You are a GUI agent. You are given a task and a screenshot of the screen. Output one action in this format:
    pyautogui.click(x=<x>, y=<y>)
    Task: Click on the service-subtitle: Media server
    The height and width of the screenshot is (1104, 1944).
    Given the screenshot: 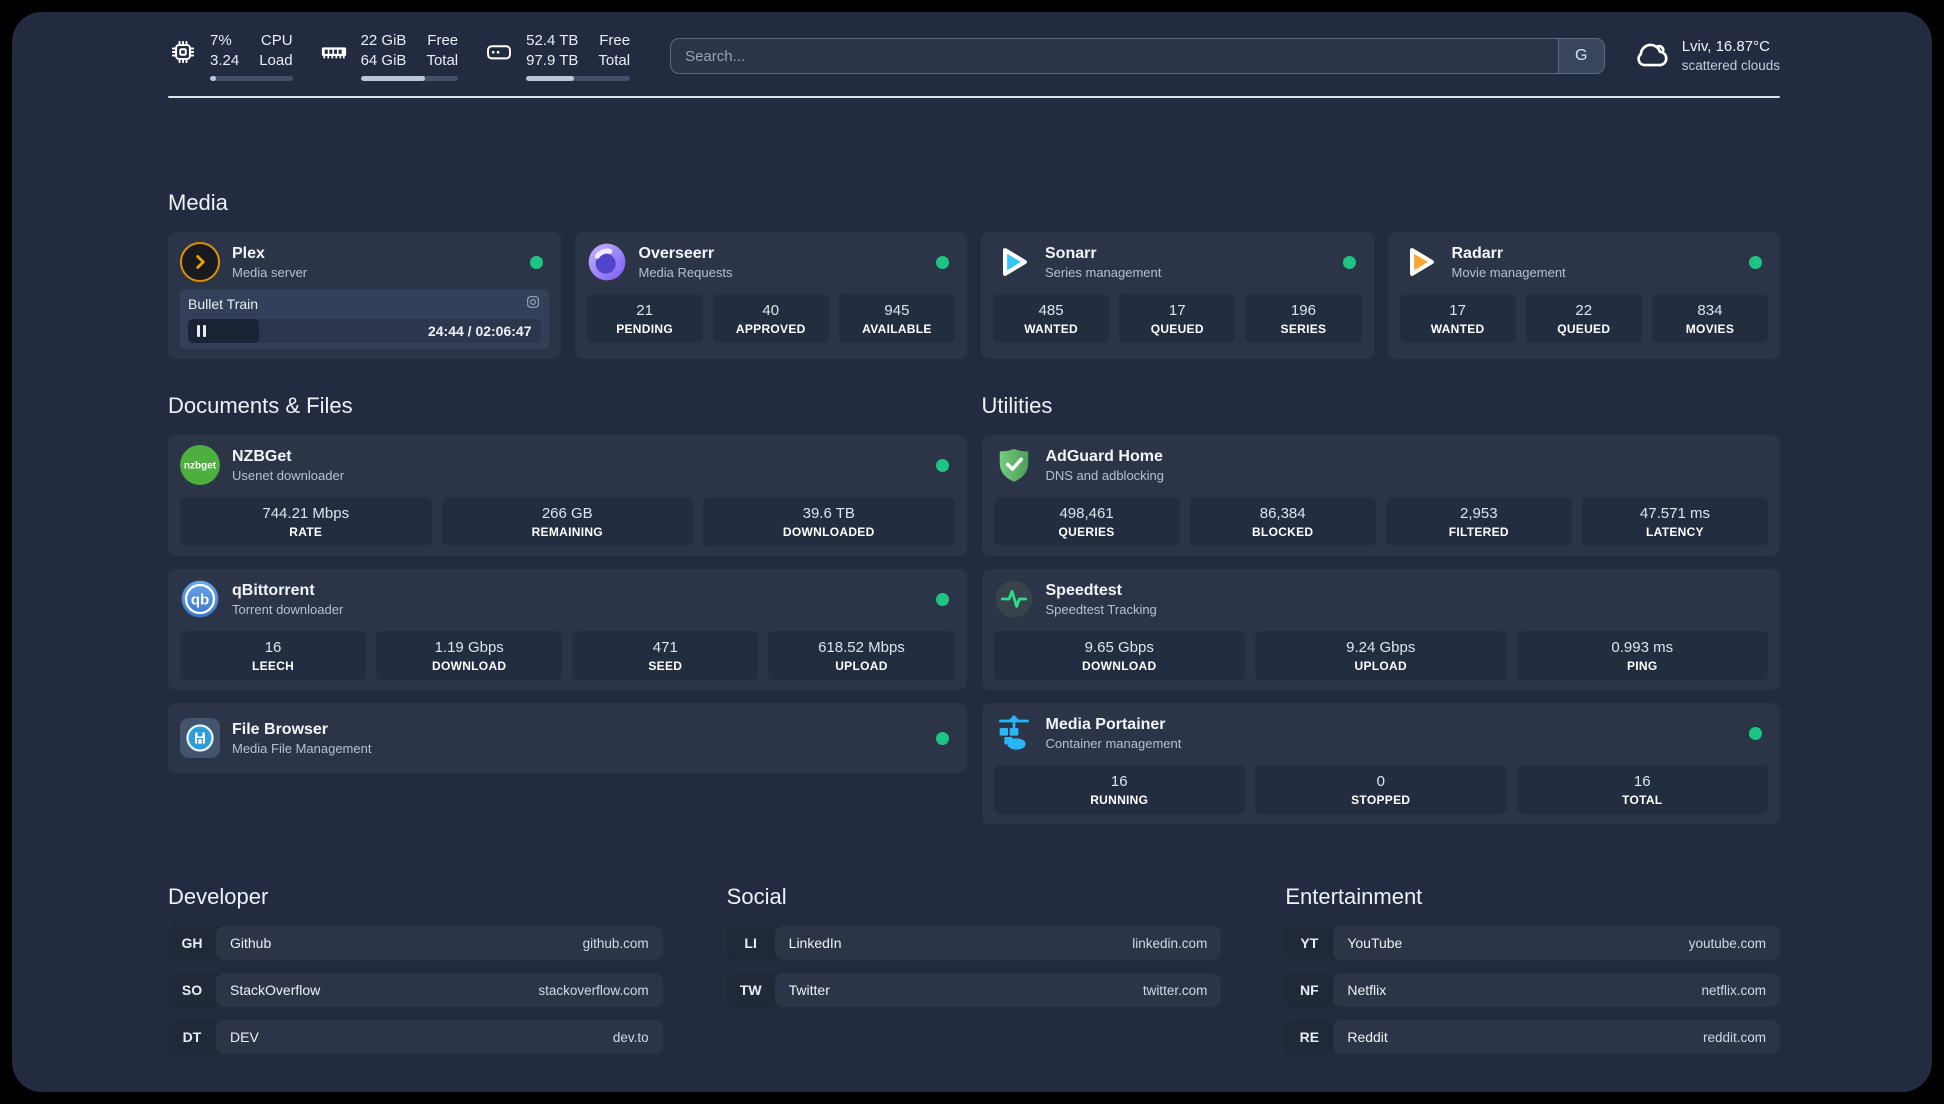 What is the action you would take?
    pyautogui.click(x=270, y=272)
    